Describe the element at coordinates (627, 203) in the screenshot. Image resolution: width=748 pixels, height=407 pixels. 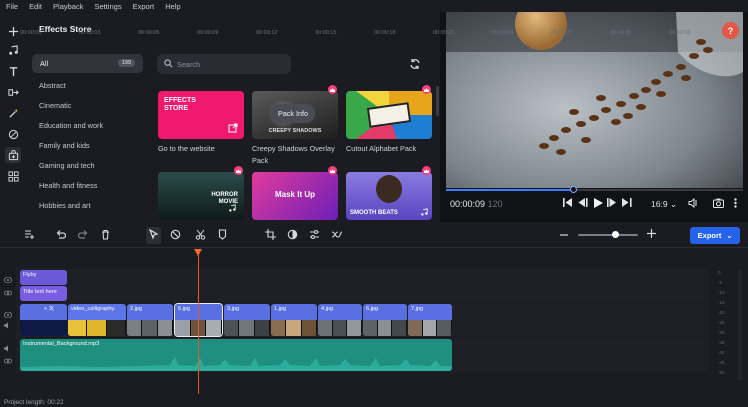
I see `go-to-end-icon` at that location.